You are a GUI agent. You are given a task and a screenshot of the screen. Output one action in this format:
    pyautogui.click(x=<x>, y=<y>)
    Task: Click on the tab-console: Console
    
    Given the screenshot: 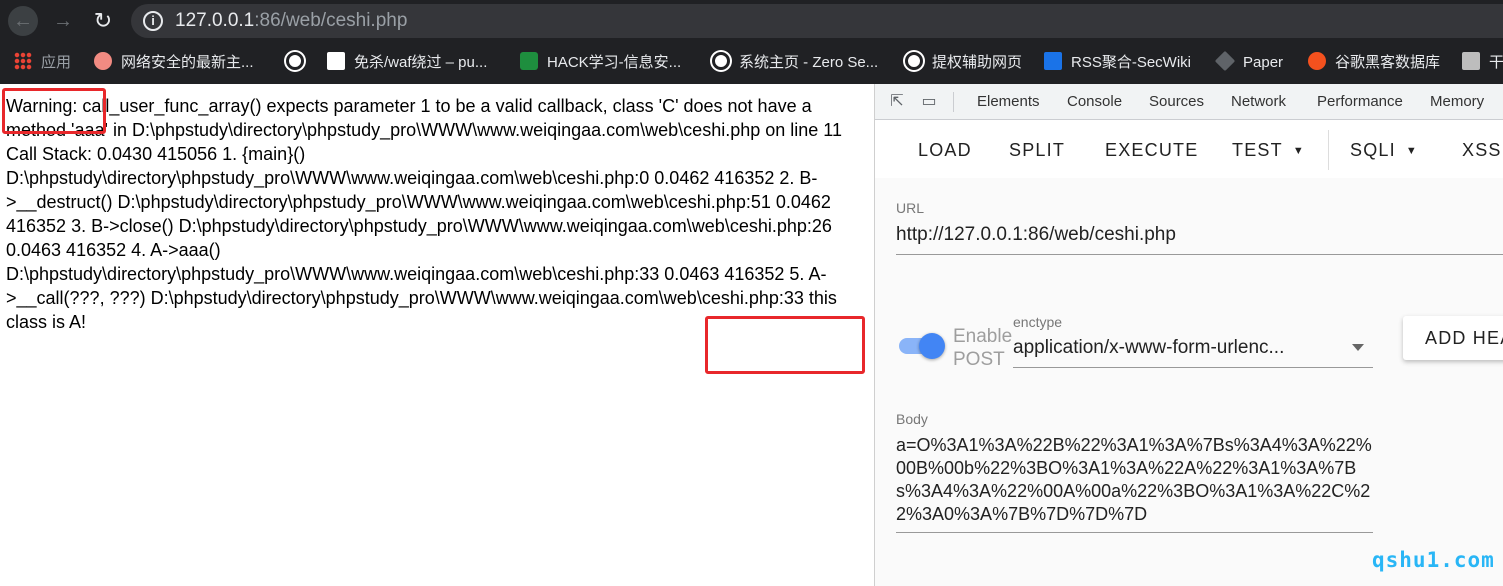 What is the action you would take?
    pyautogui.click(x=1094, y=101)
    